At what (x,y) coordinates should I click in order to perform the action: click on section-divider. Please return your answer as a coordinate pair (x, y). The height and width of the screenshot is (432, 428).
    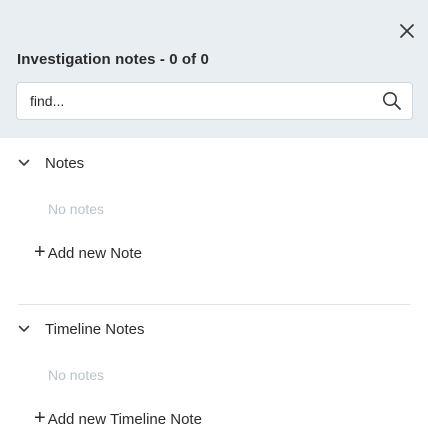
    Looking at the image, I should click on (214, 304).